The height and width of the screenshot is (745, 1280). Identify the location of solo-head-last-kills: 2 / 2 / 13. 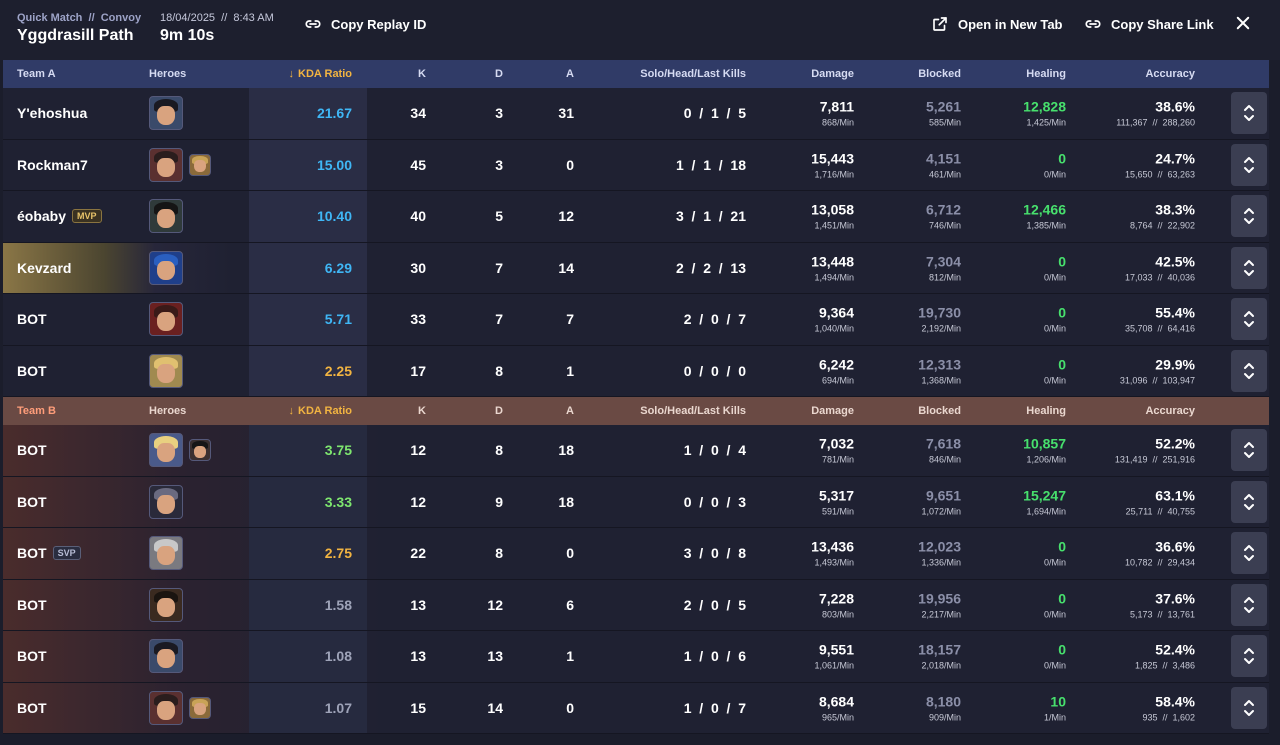
(710, 267).